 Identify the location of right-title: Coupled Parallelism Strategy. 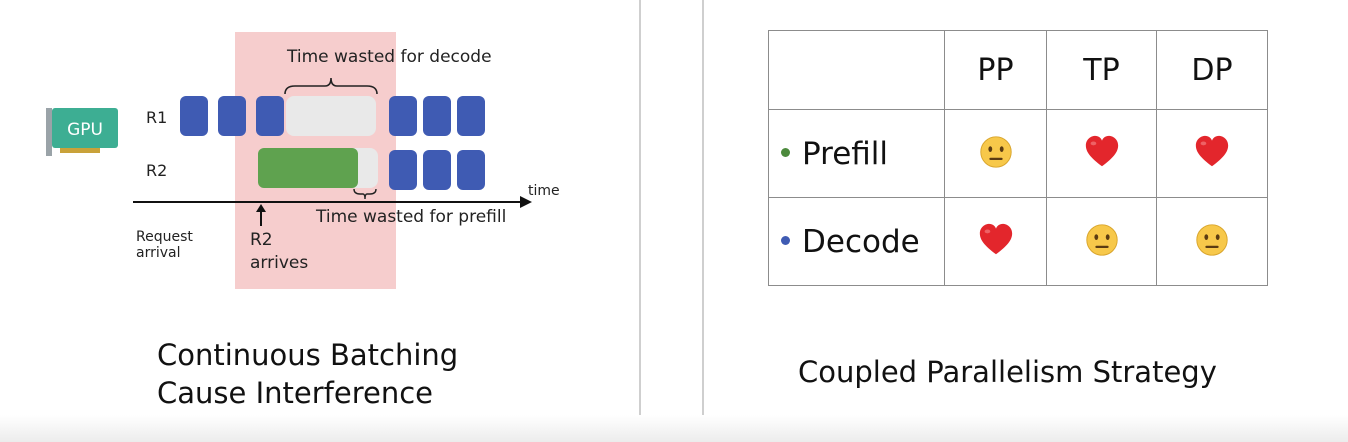
(1007, 372).